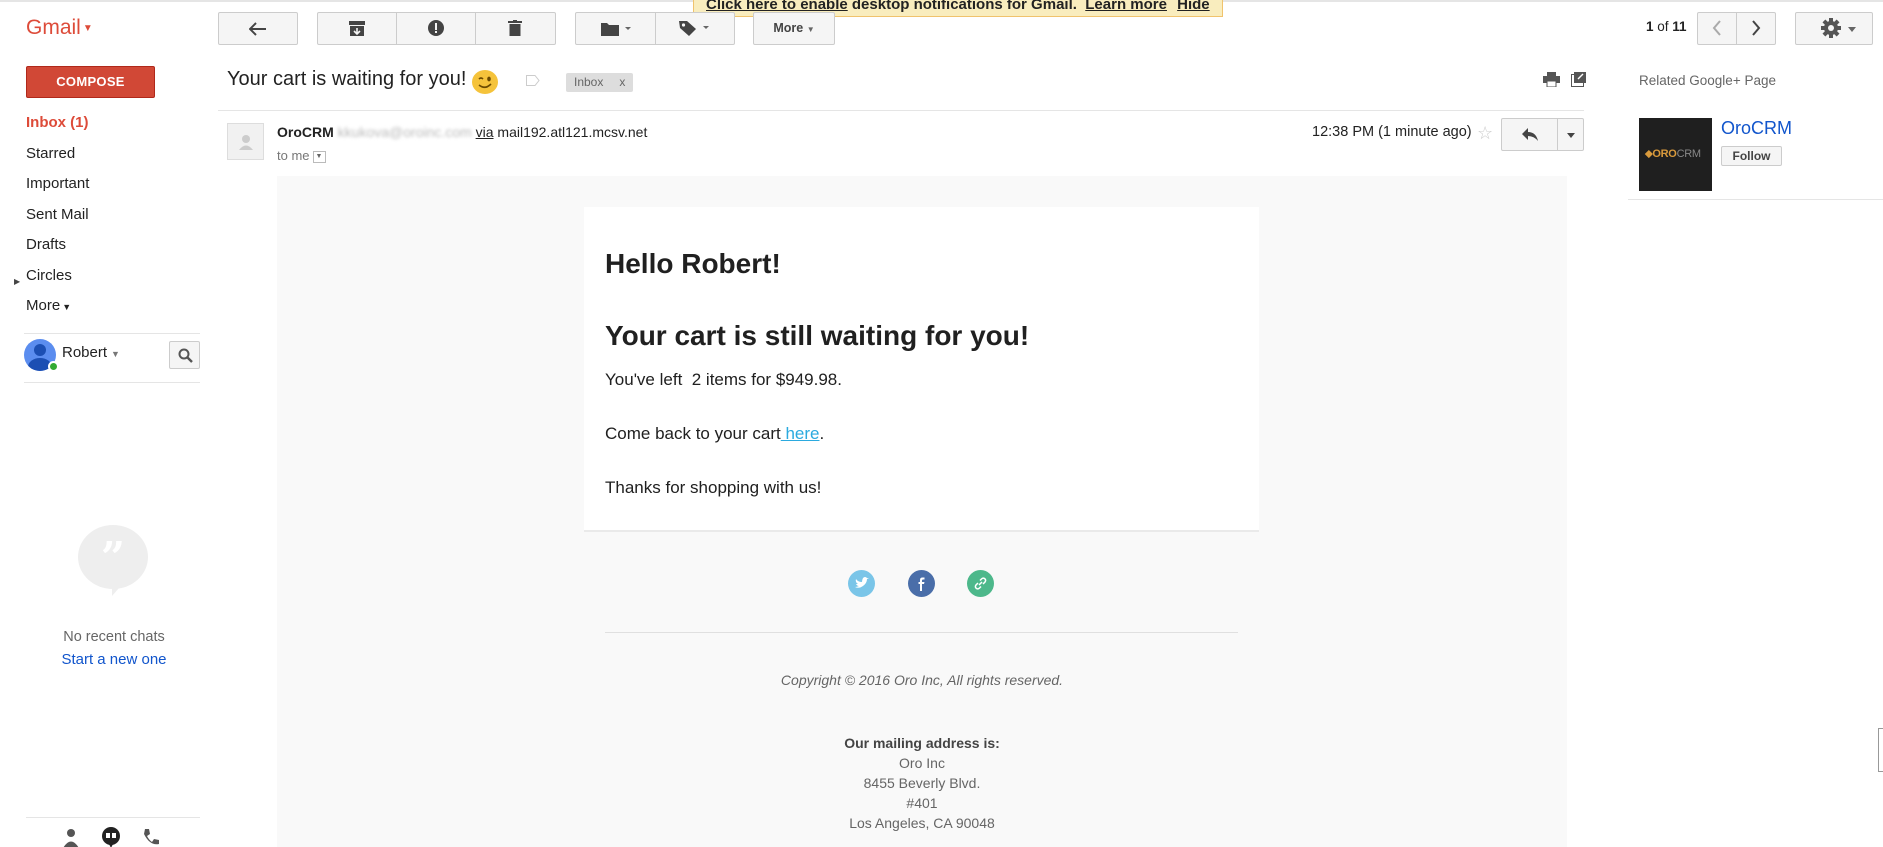 This screenshot has width=1883, height=847. What do you see at coordinates (112, 382) in the screenshot?
I see `user-divider` at bounding box center [112, 382].